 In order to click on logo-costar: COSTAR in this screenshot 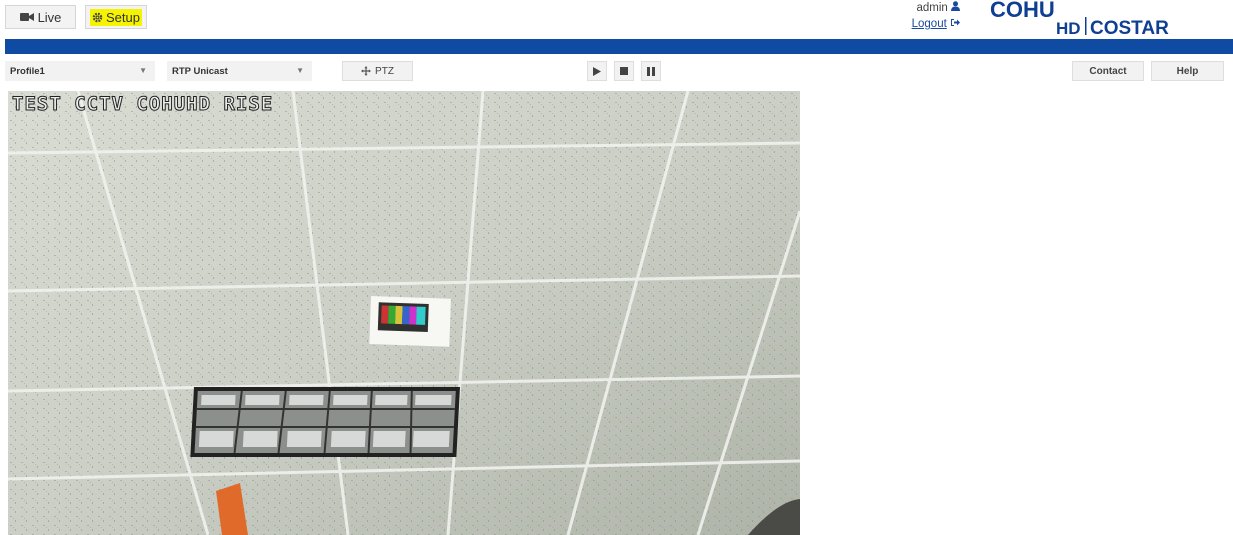, I will do `click(1129, 28)`.